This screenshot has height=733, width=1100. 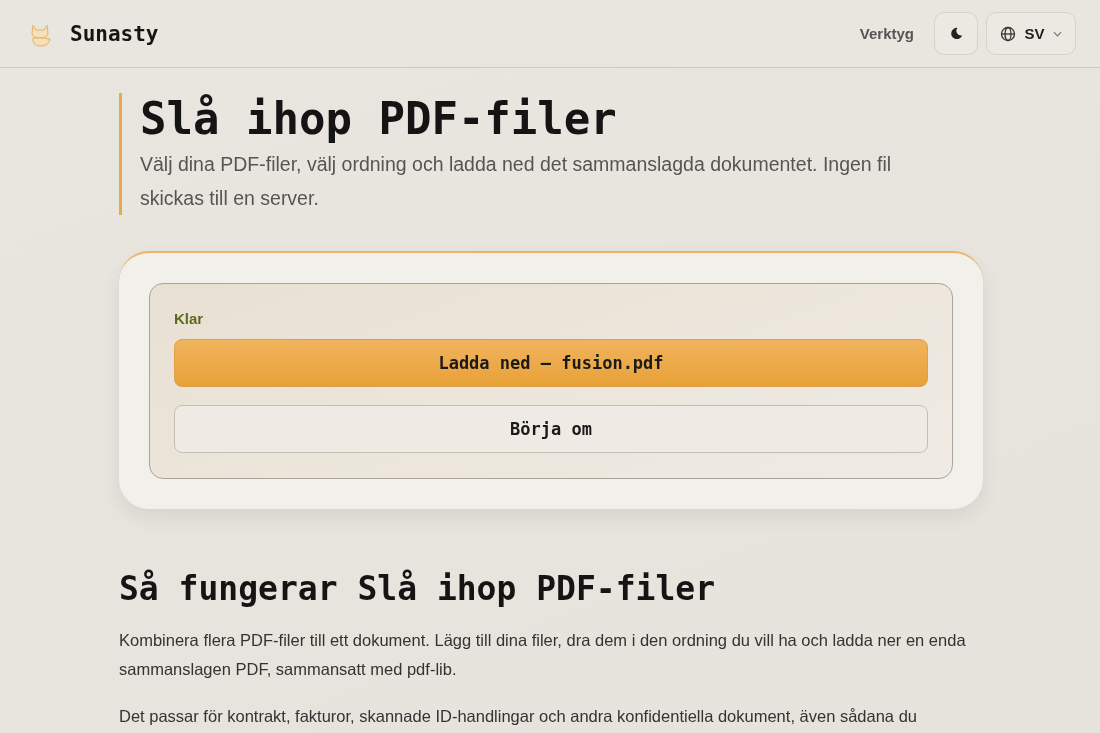 What do you see at coordinates (189, 318) in the screenshot?
I see `status-label: Klar` at bounding box center [189, 318].